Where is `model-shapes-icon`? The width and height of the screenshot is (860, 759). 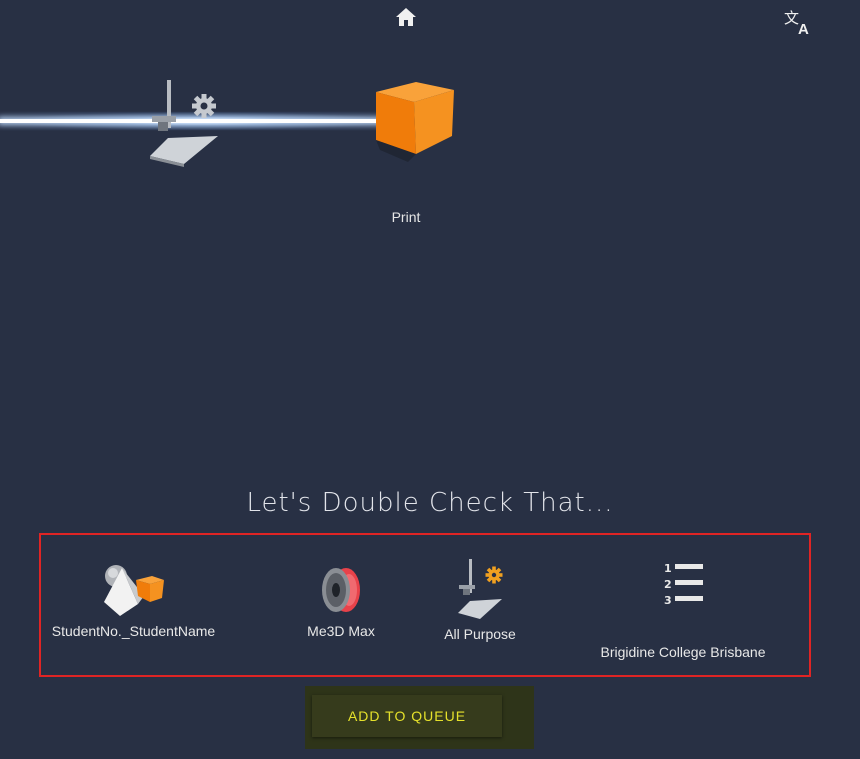 model-shapes-icon is located at coordinates (133, 590).